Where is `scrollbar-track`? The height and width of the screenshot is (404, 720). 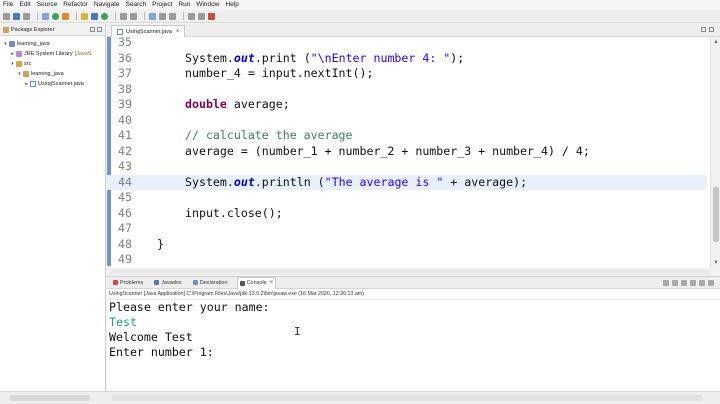 scrollbar-track is located at coordinates (410, 272).